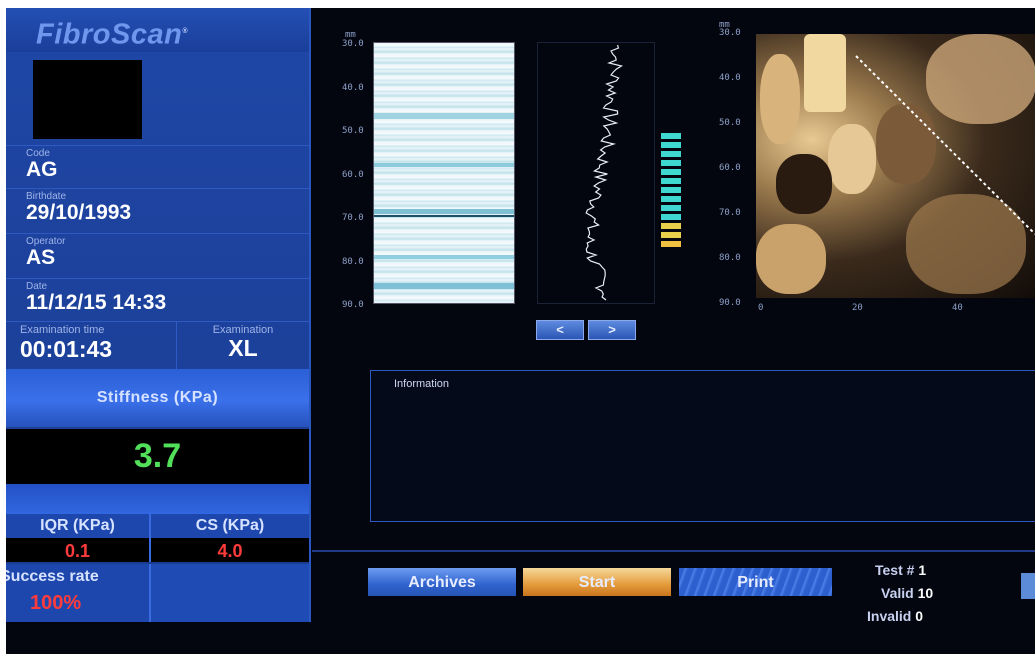 This screenshot has width=1035, height=661. Describe the element at coordinates (597, 582) in the screenshot. I see `start-button: Start` at that location.